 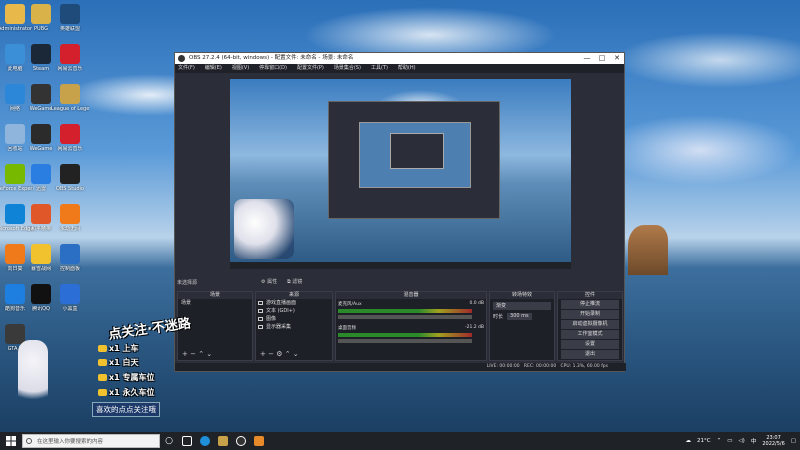 I want to click on volume-meter, so click(x=405, y=311).